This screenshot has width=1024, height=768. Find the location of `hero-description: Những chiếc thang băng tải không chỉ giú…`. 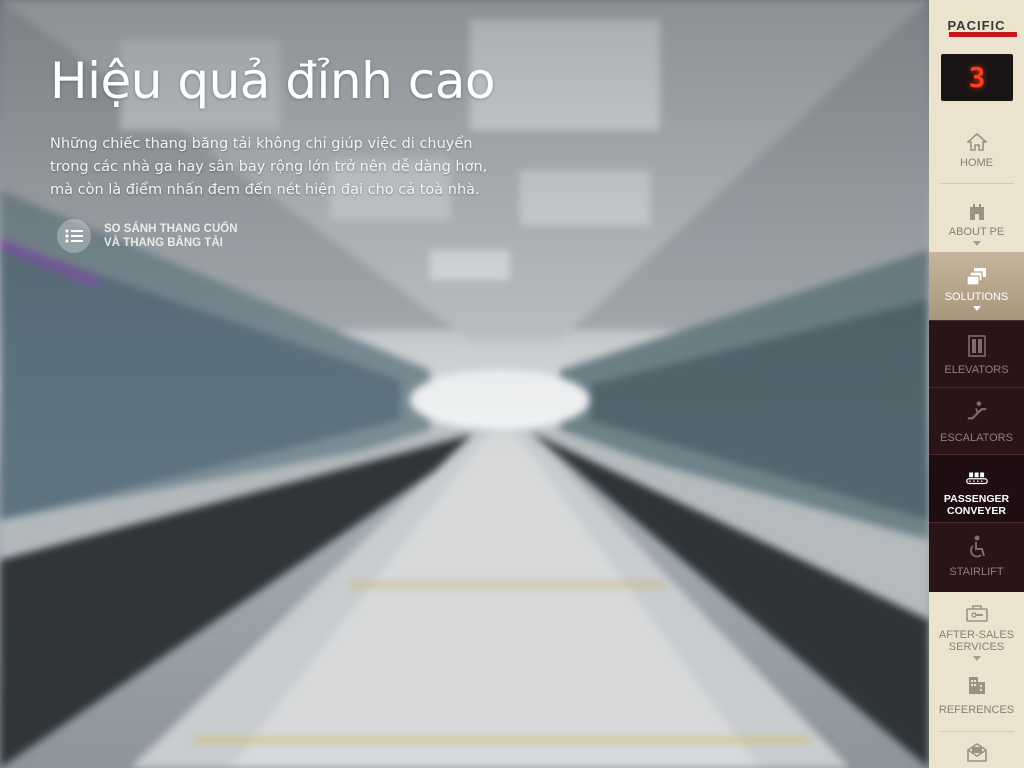

hero-description: Những chiếc thang băng tải không chỉ giú… is located at coordinates (280, 167).